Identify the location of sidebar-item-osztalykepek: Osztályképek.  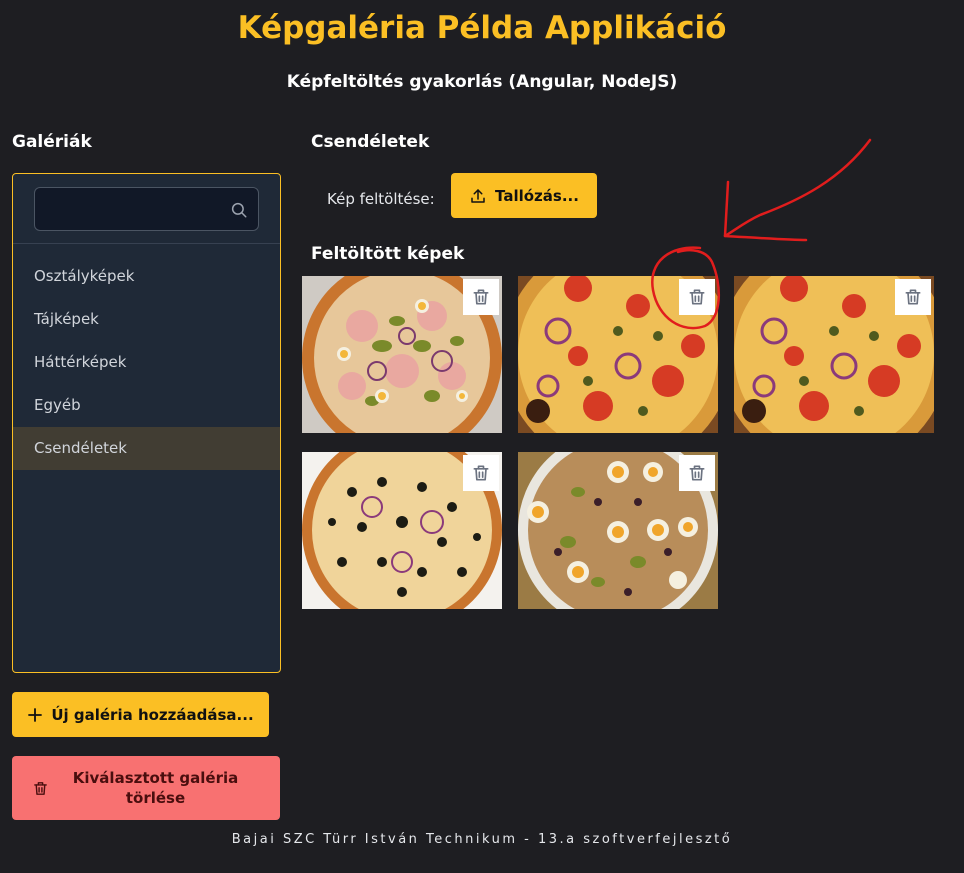
(146, 276).